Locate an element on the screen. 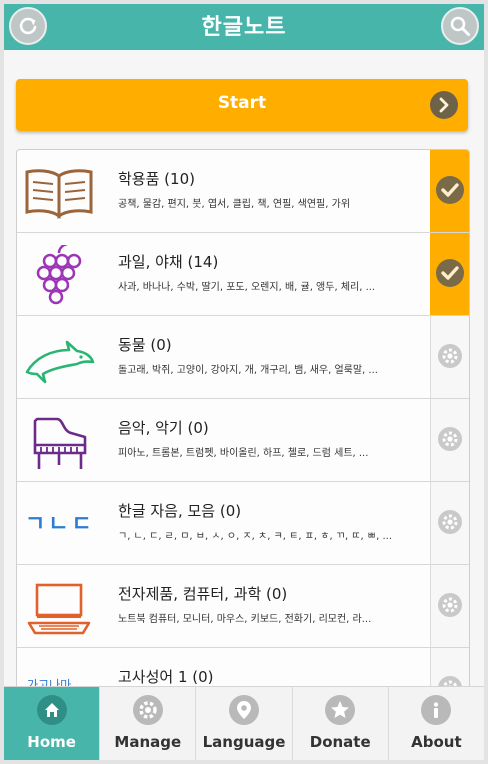 The image size is (488, 764). category-title: 전자제품, 컴퓨터, 과학 (0) is located at coordinates (203, 594).